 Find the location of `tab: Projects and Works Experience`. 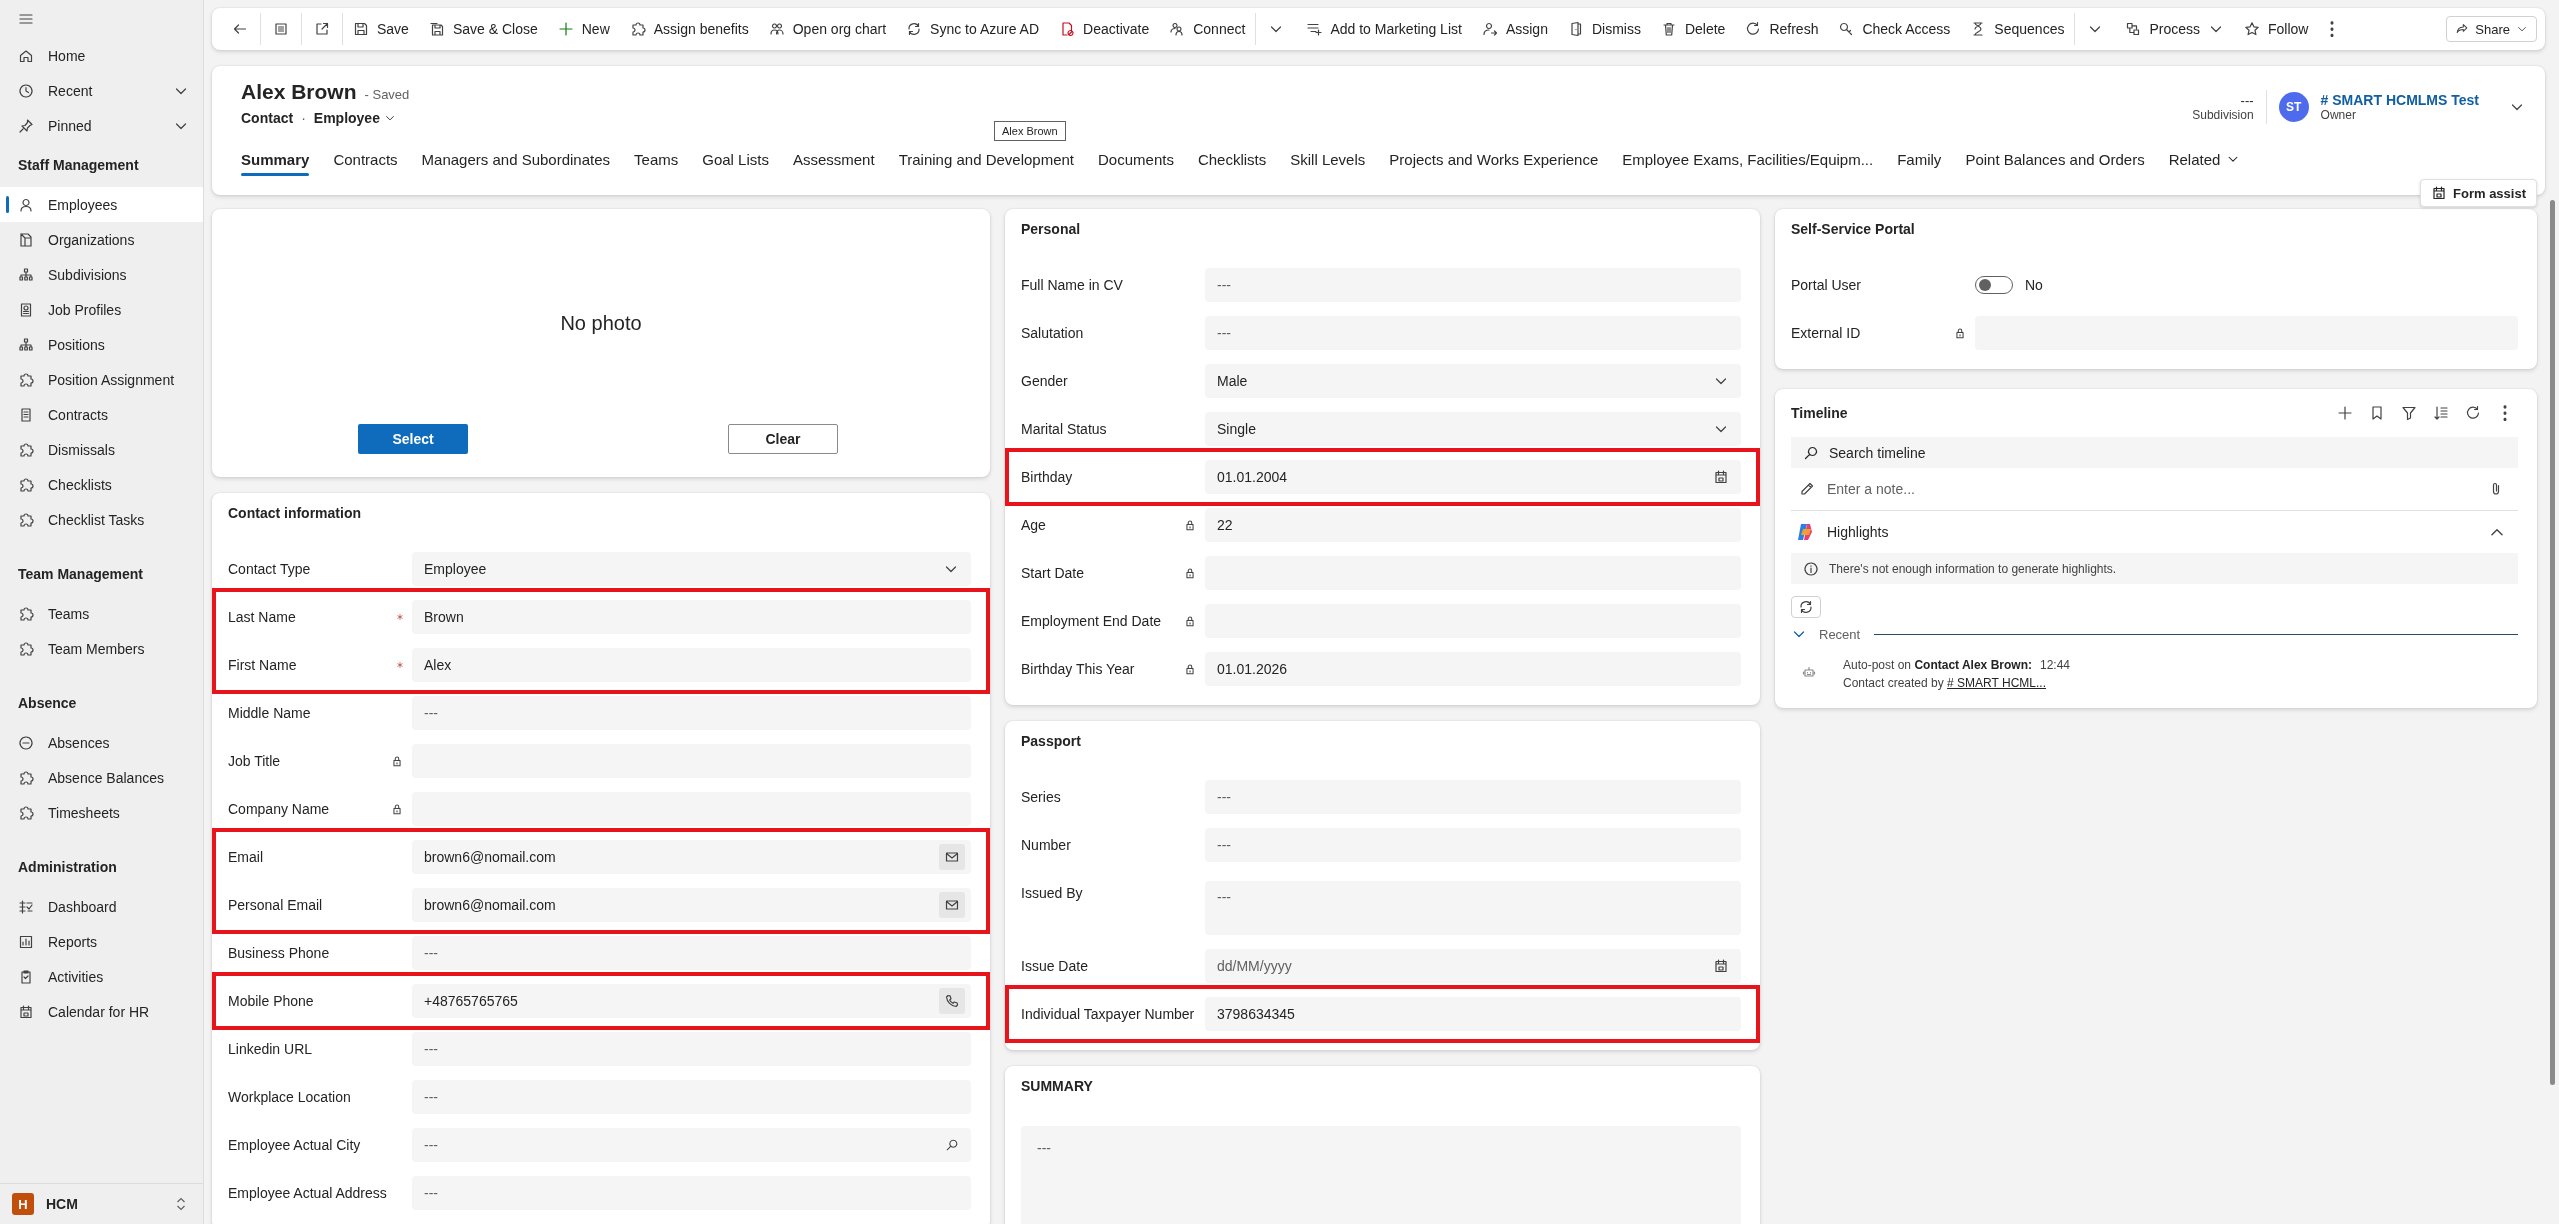

tab: Projects and Works Experience is located at coordinates (1494, 159).